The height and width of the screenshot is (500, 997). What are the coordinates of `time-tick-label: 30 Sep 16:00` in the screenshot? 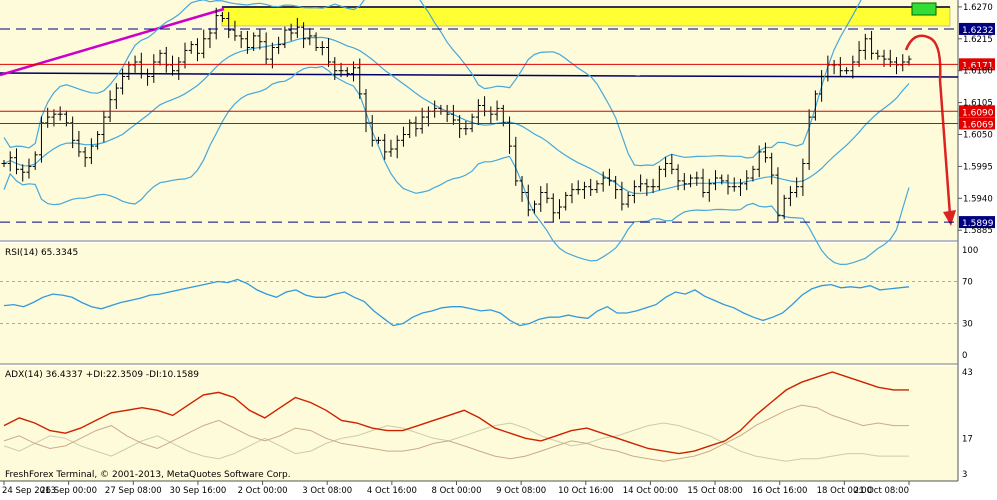 It's located at (198, 491).